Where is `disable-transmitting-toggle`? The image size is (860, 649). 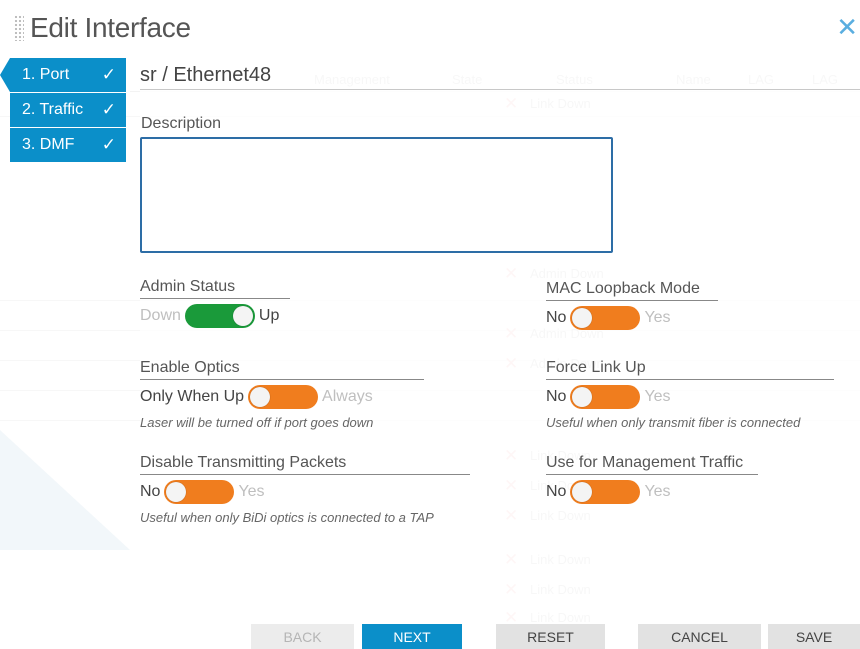 disable-transmitting-toggle is located at coordinates (199, 492).